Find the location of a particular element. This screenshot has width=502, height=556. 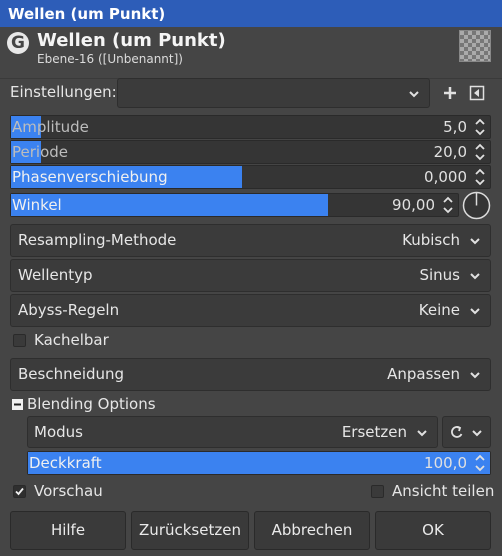

phase-label: Phasenverschiebung is located at coordinates (90, 177).